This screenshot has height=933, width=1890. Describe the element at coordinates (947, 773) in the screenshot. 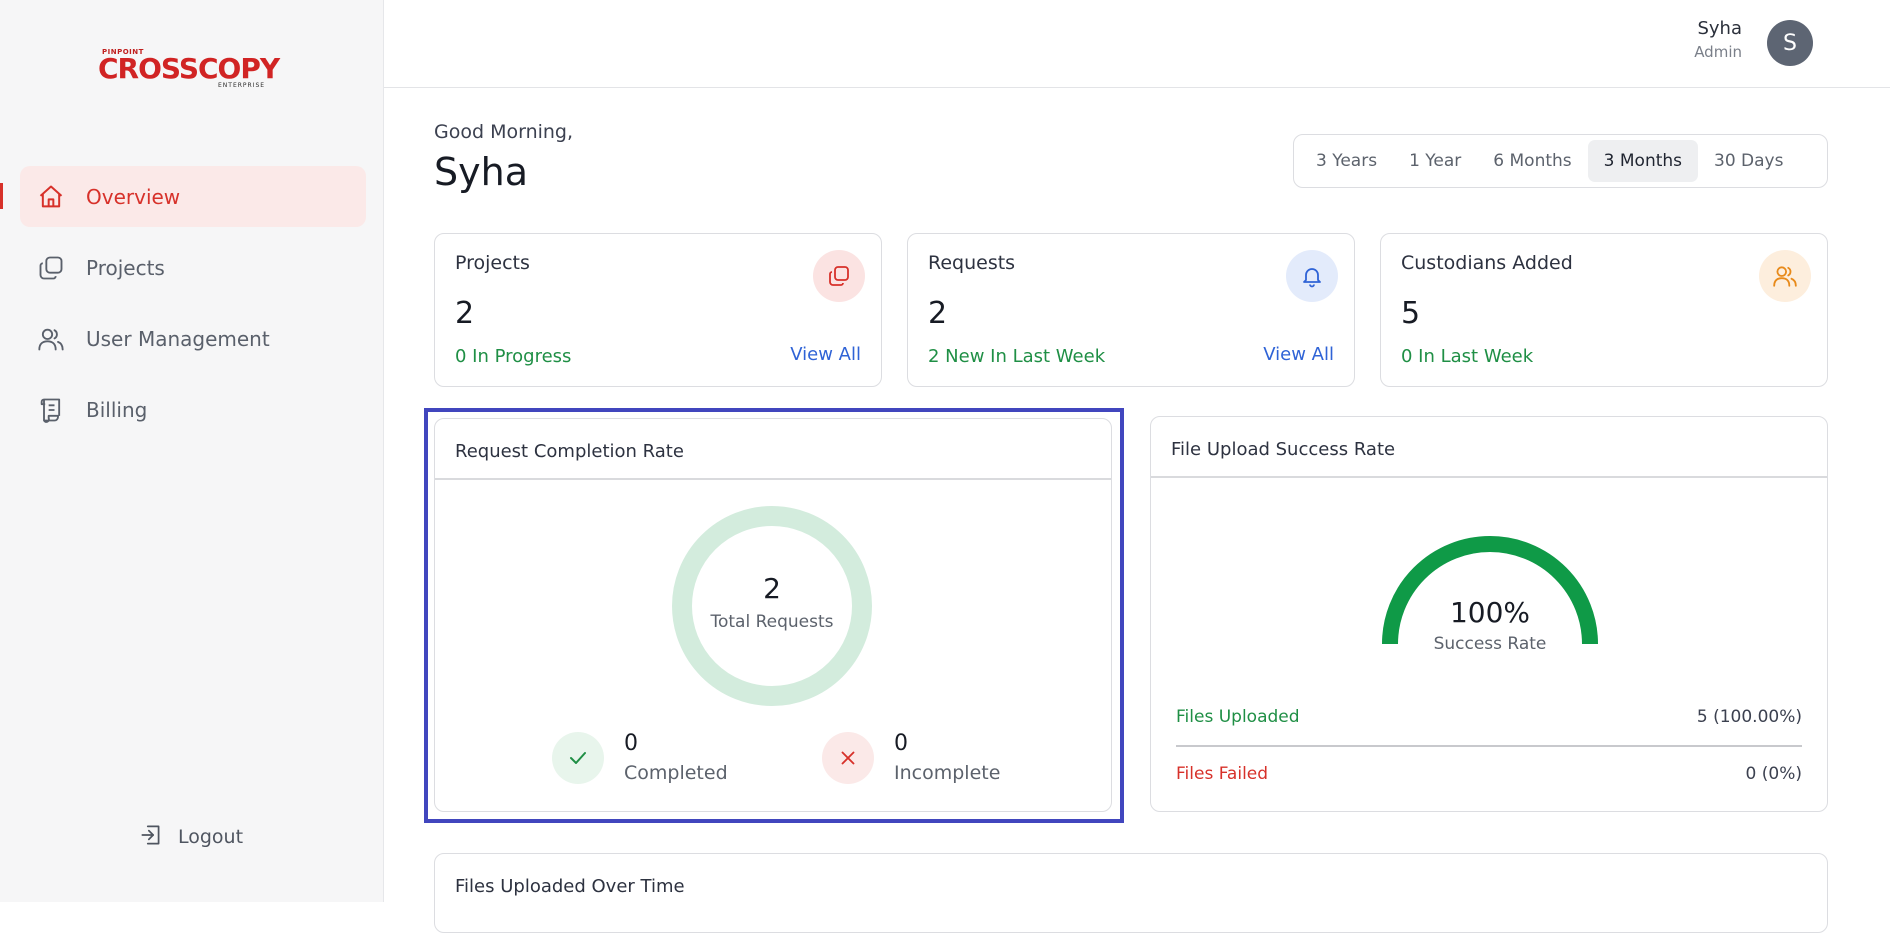

I see `incomplete-label: Incomplete` at that location.